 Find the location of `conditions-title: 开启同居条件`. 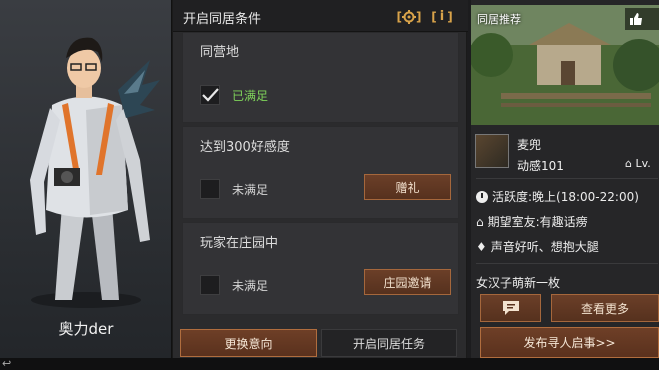

conditions-title: 开启同居条件 is located at coordinates (222, 19).